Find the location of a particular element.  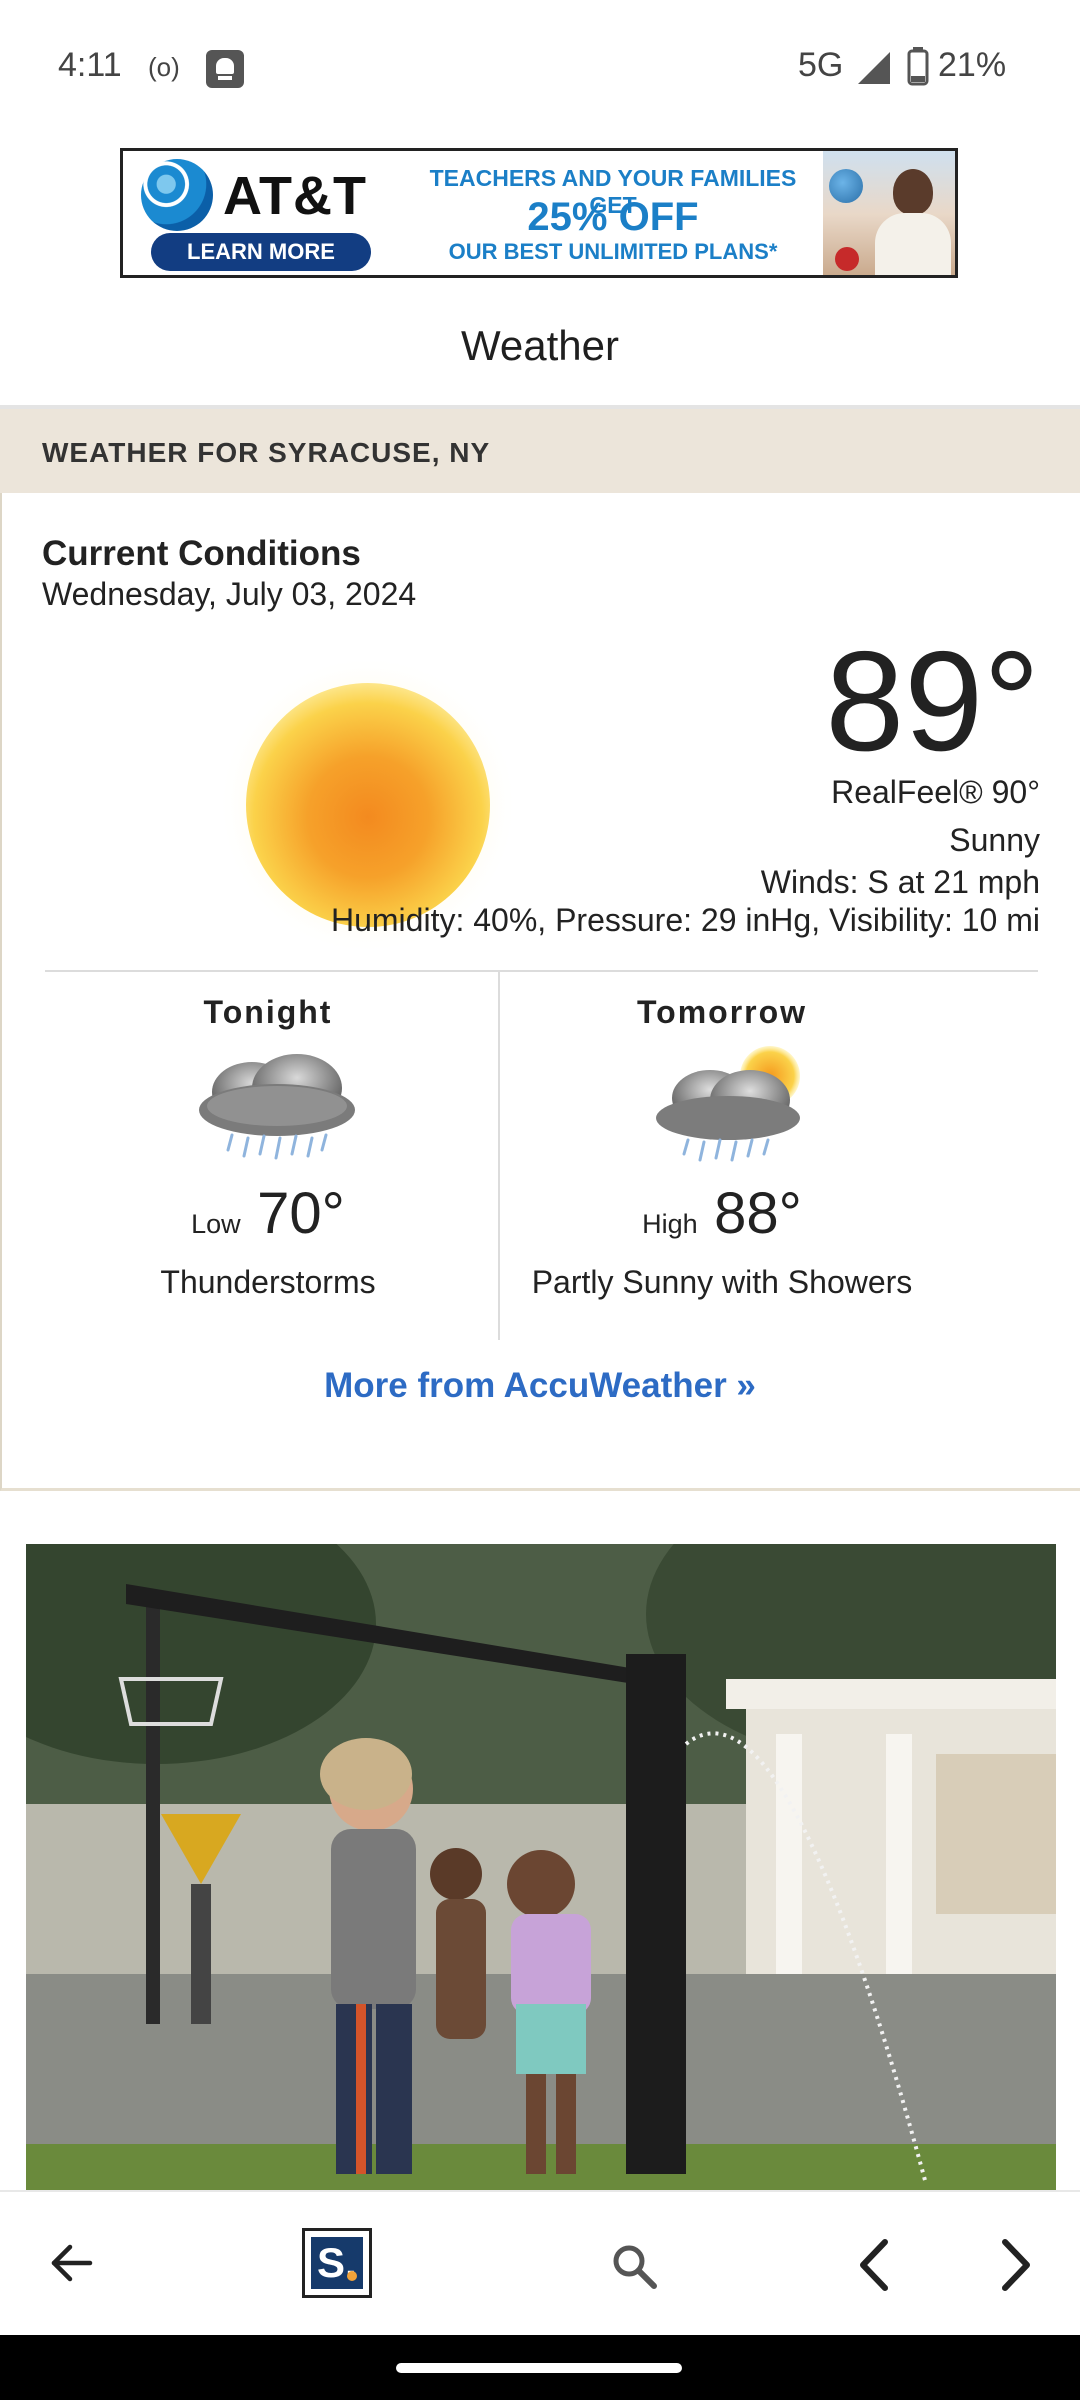

hotspot-icon: (o) is located at coordinates (164, 67).